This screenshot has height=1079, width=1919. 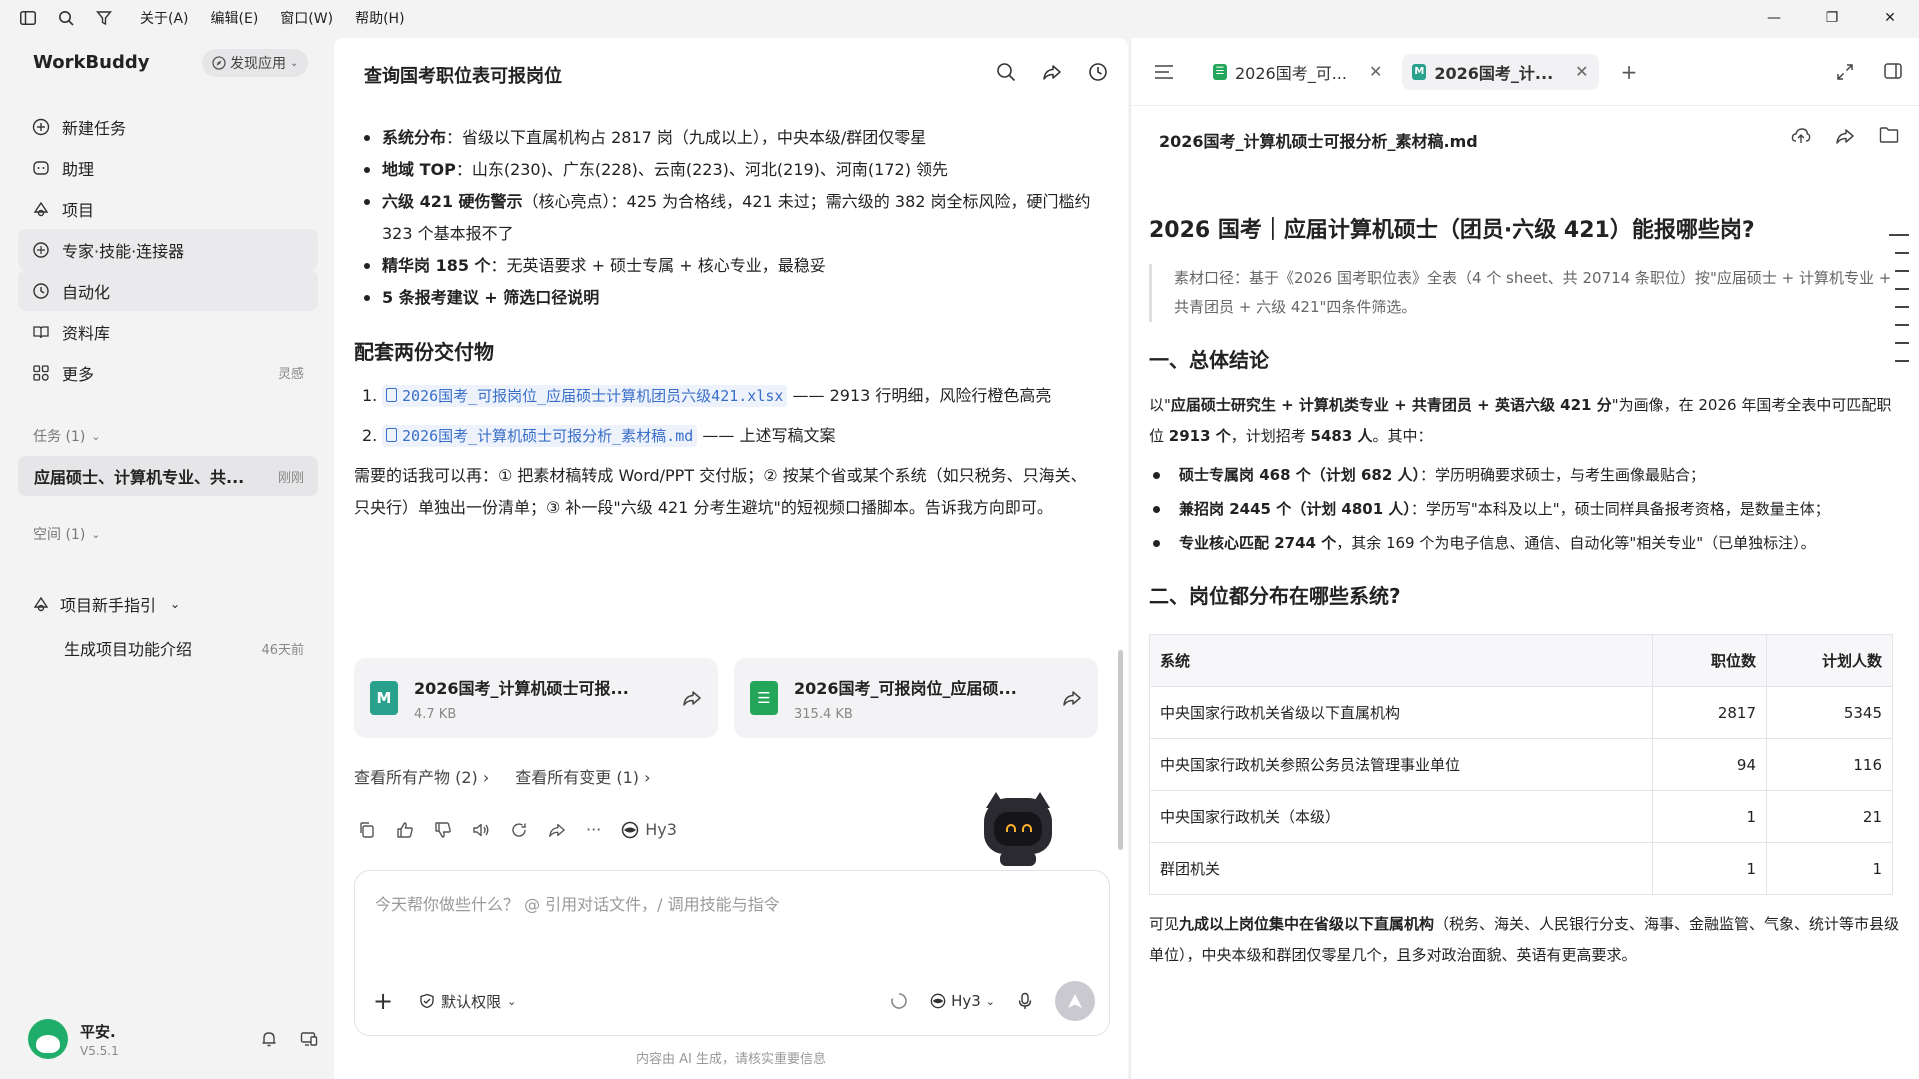 What do you see at coordinates (168, 372) in the screenshot?
I see `sidebar-item-more: 更多 灵感` at bounding box center [168, 372].